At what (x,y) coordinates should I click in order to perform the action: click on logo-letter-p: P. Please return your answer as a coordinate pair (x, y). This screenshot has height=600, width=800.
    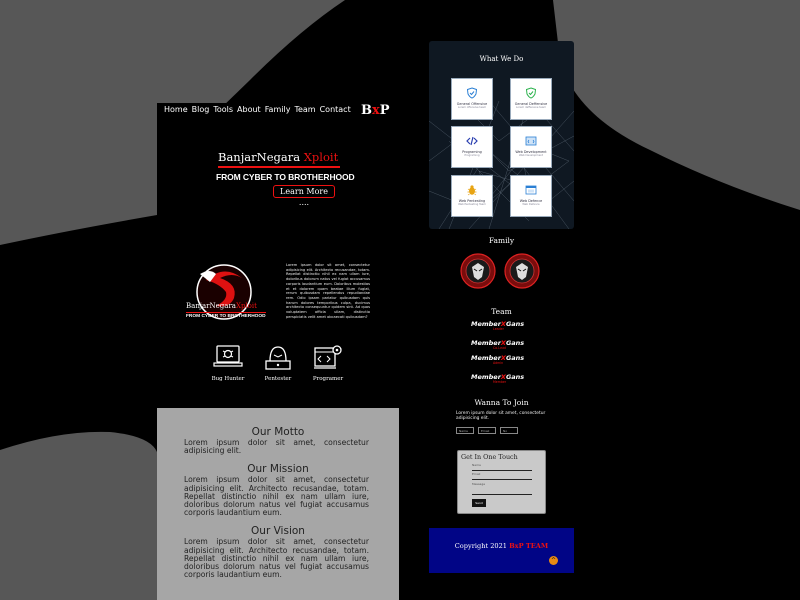
    Looking at the image, I should click on (384, 110).